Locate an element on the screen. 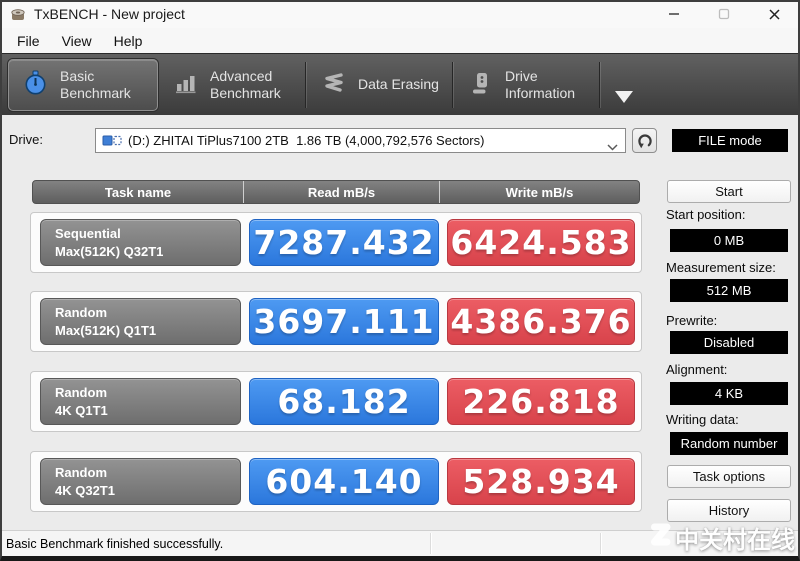  table-row-random-4k-q32t1: Random 4K Q32T1 604.140 528.934 is located at coordinates (336, 481).